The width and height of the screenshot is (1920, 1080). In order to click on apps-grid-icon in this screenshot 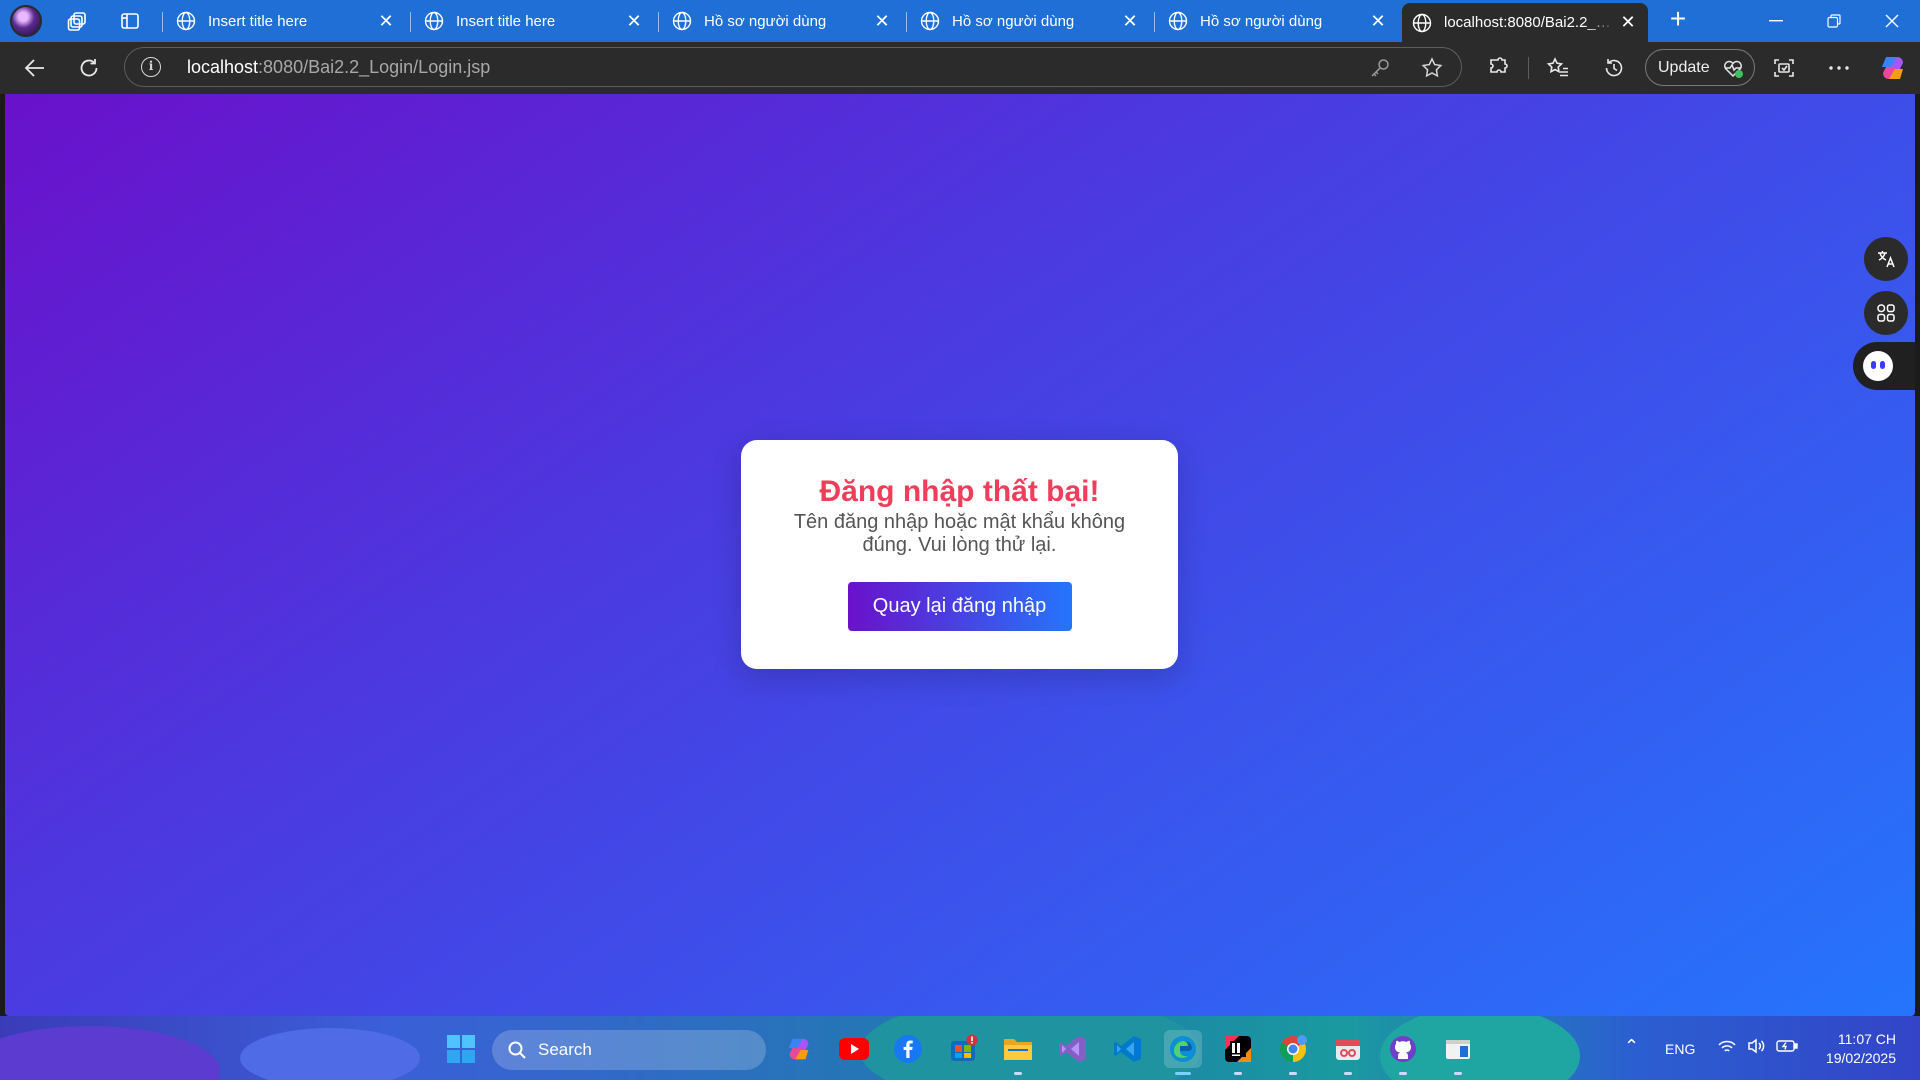, I will do `click(1886, 313)`.